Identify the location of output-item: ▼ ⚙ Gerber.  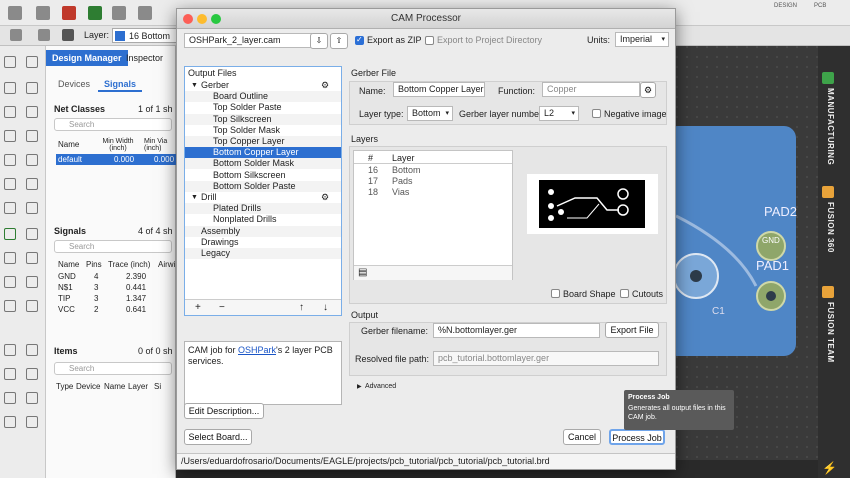
(263, 85).